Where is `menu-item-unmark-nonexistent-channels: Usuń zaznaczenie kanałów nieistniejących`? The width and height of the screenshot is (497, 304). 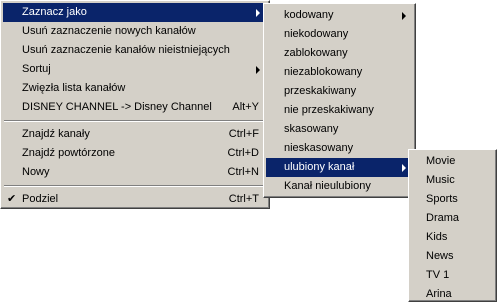
menu-item-unmark-nonexistent-channels: Usuń zaznaczenie kanałów nieistniejących is located at coordinates (135, 50).